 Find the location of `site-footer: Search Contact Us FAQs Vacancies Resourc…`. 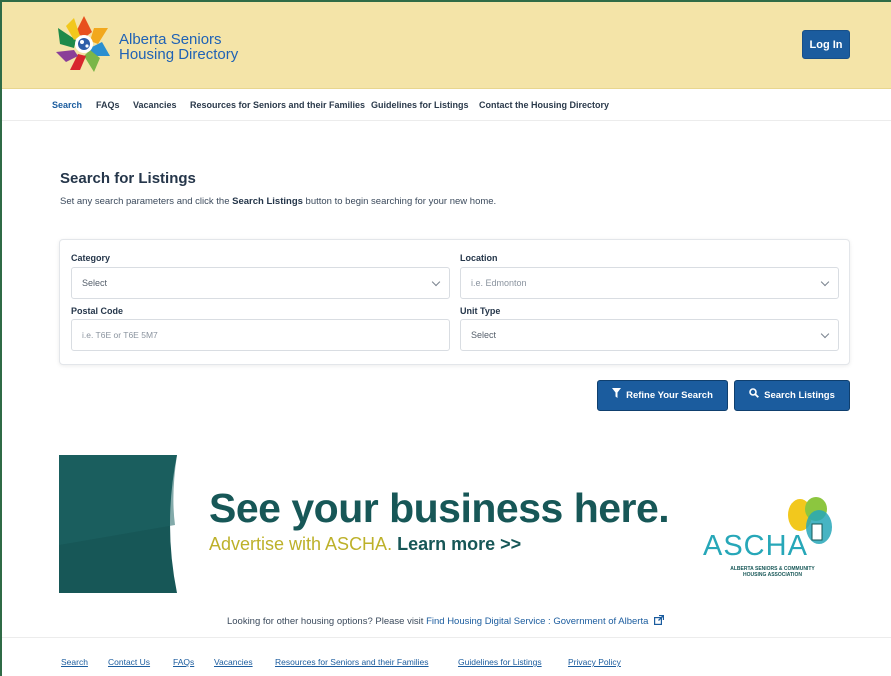

site-footer: Search Contact Us FAQs Vacancies Resourc… is located at coordinates (446, 656).